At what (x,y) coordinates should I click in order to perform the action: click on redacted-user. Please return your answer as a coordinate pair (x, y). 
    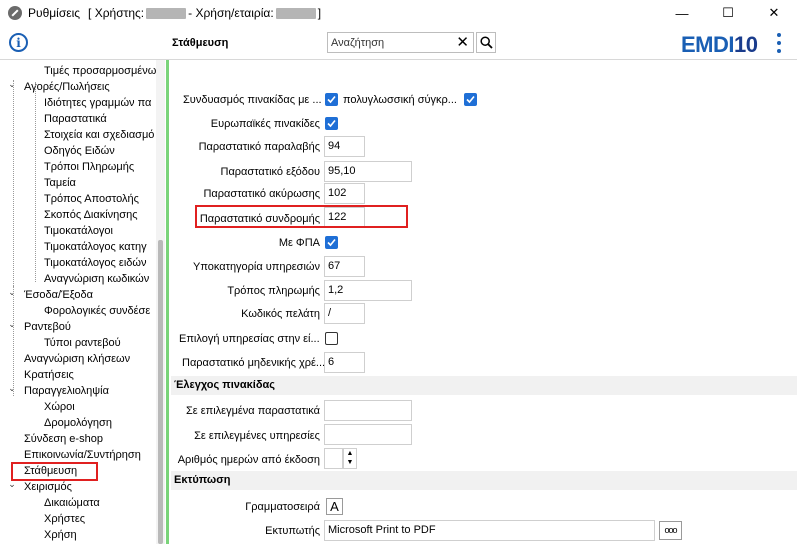
    Looking at the image, I should click on (166, 13).